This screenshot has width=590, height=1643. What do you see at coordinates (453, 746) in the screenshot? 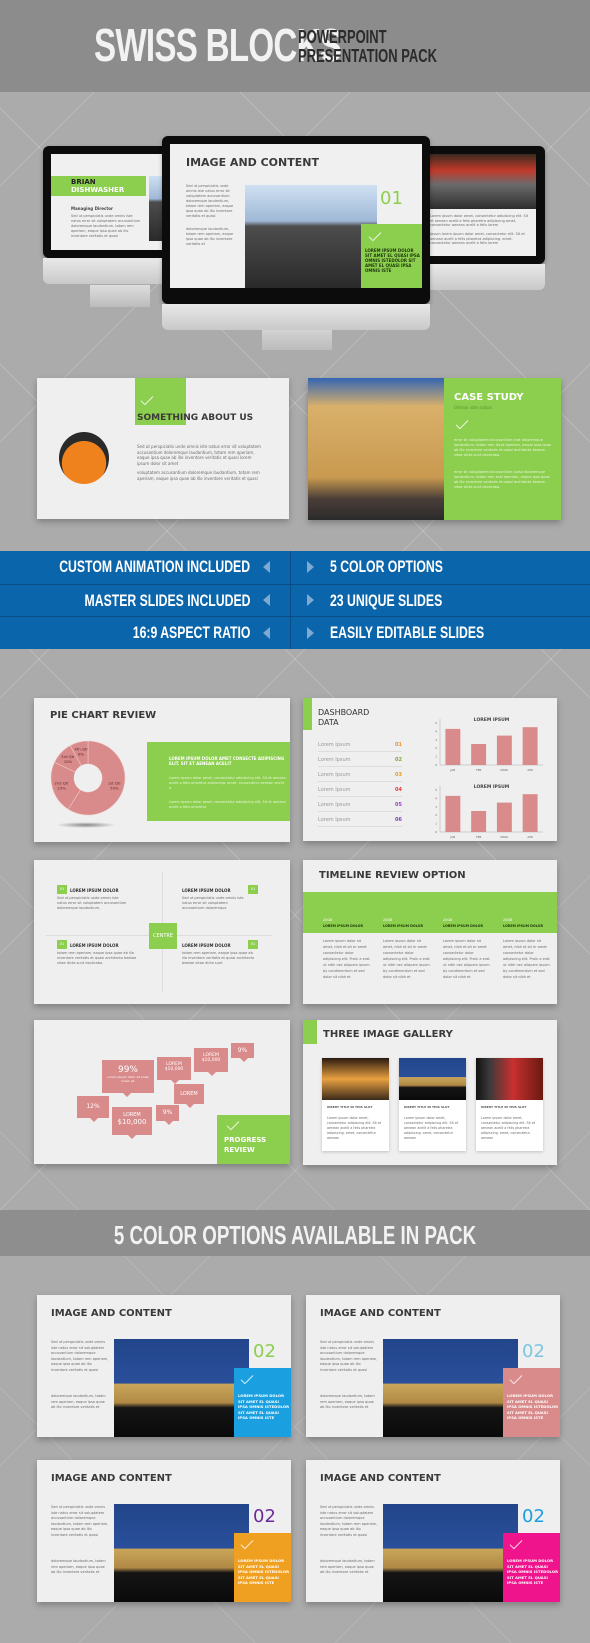
I see `bar-jan` at bounding box center [453, 746].